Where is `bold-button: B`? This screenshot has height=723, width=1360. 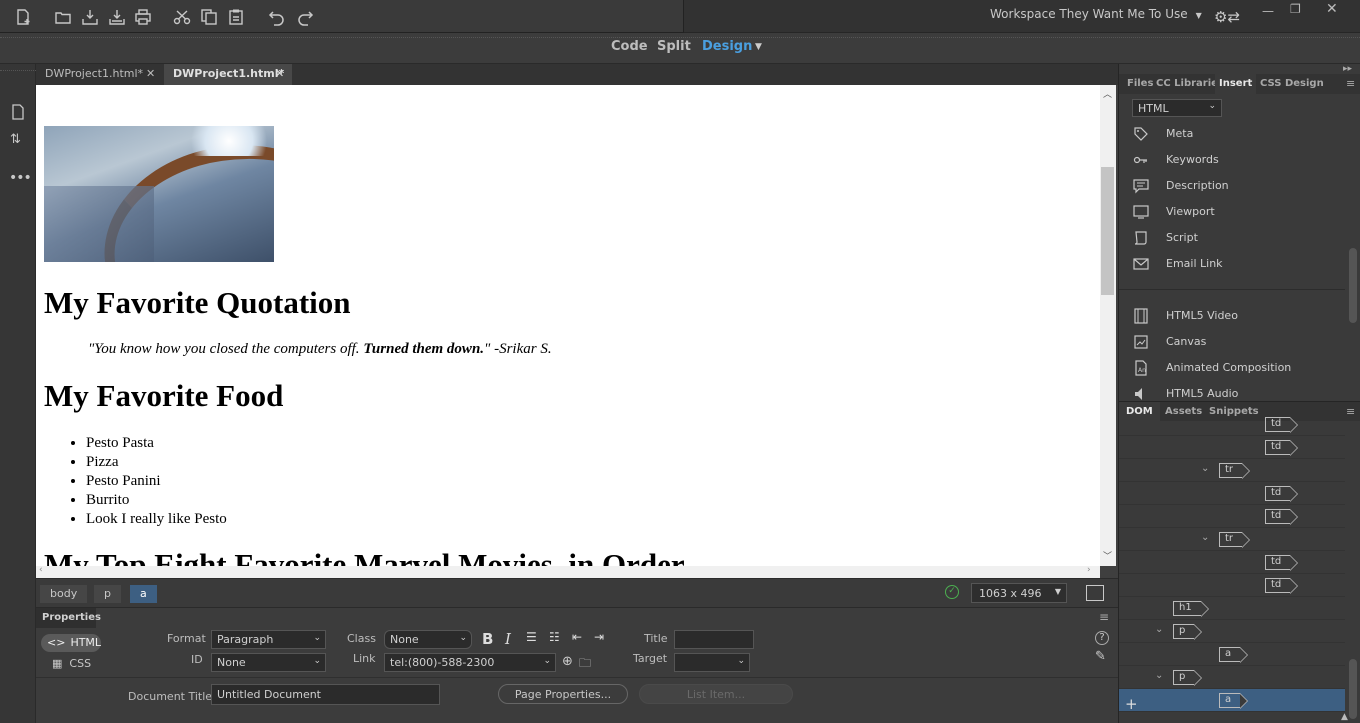 bold-button: B is located at coordinates (487, 639).